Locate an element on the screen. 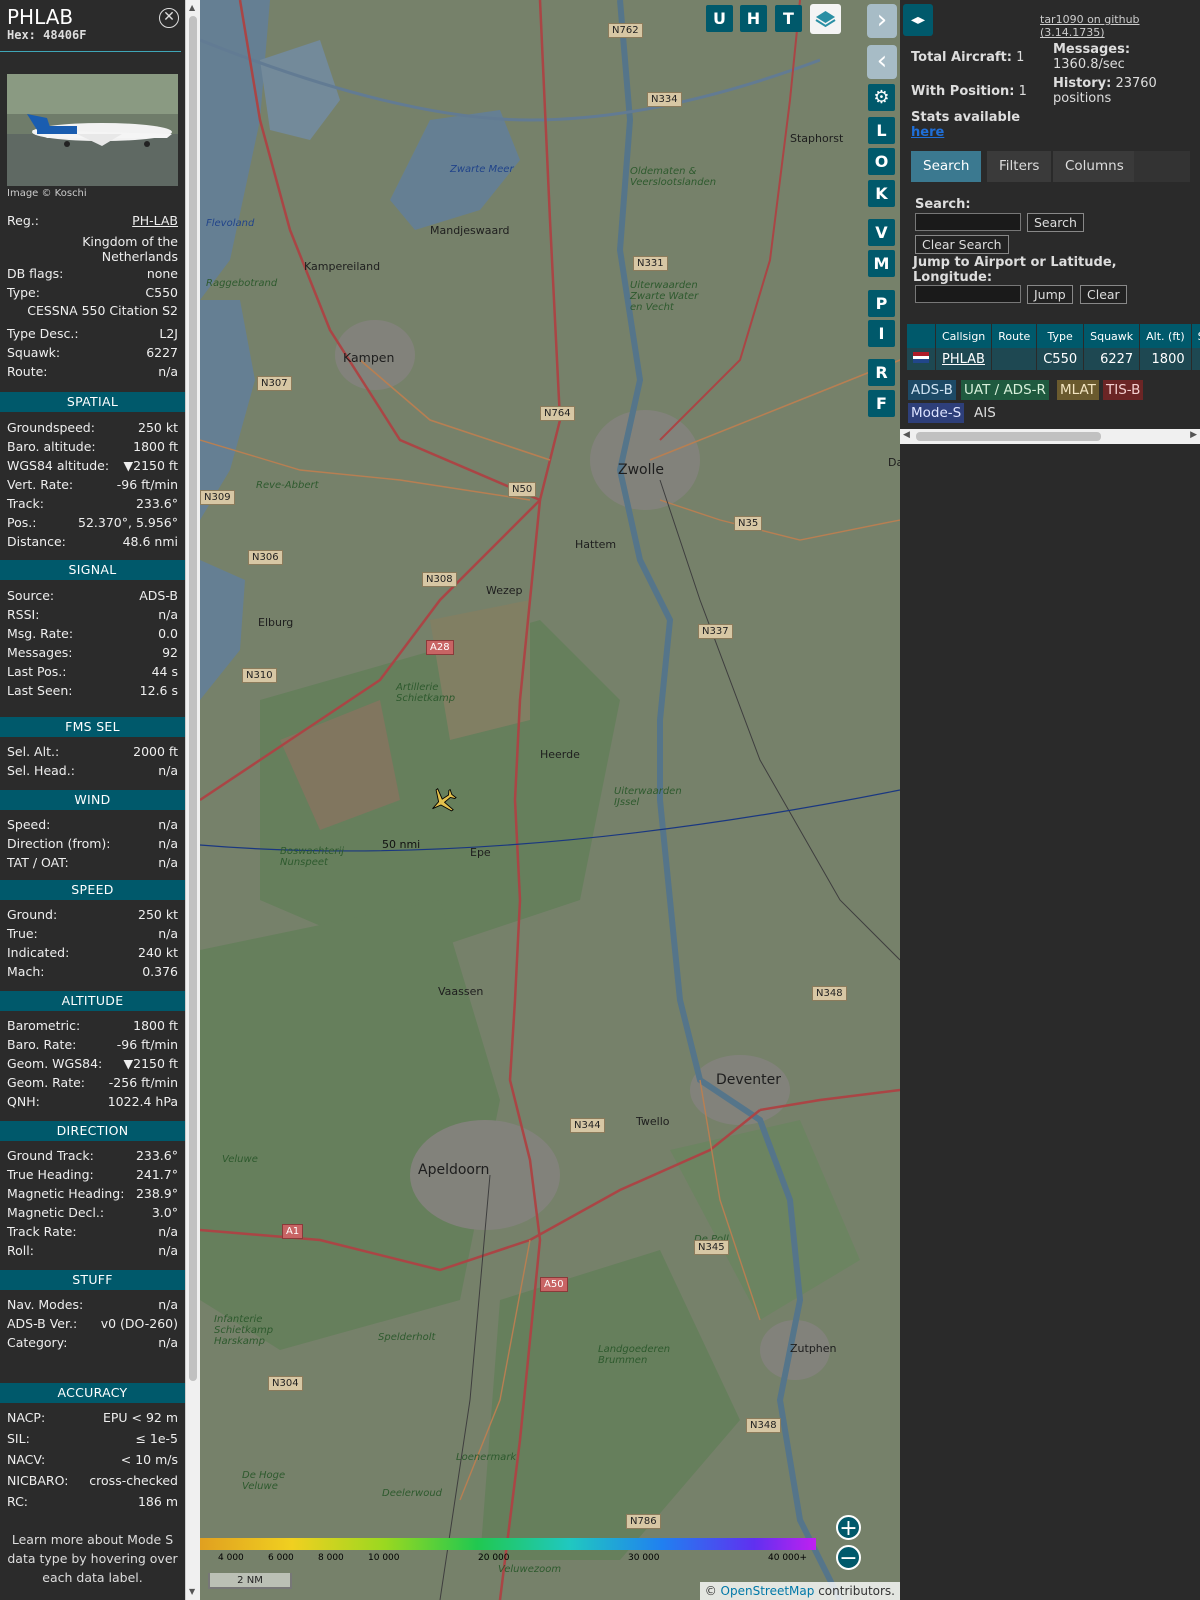  tab-columns: Columns is located at coordinates (1094, 166).